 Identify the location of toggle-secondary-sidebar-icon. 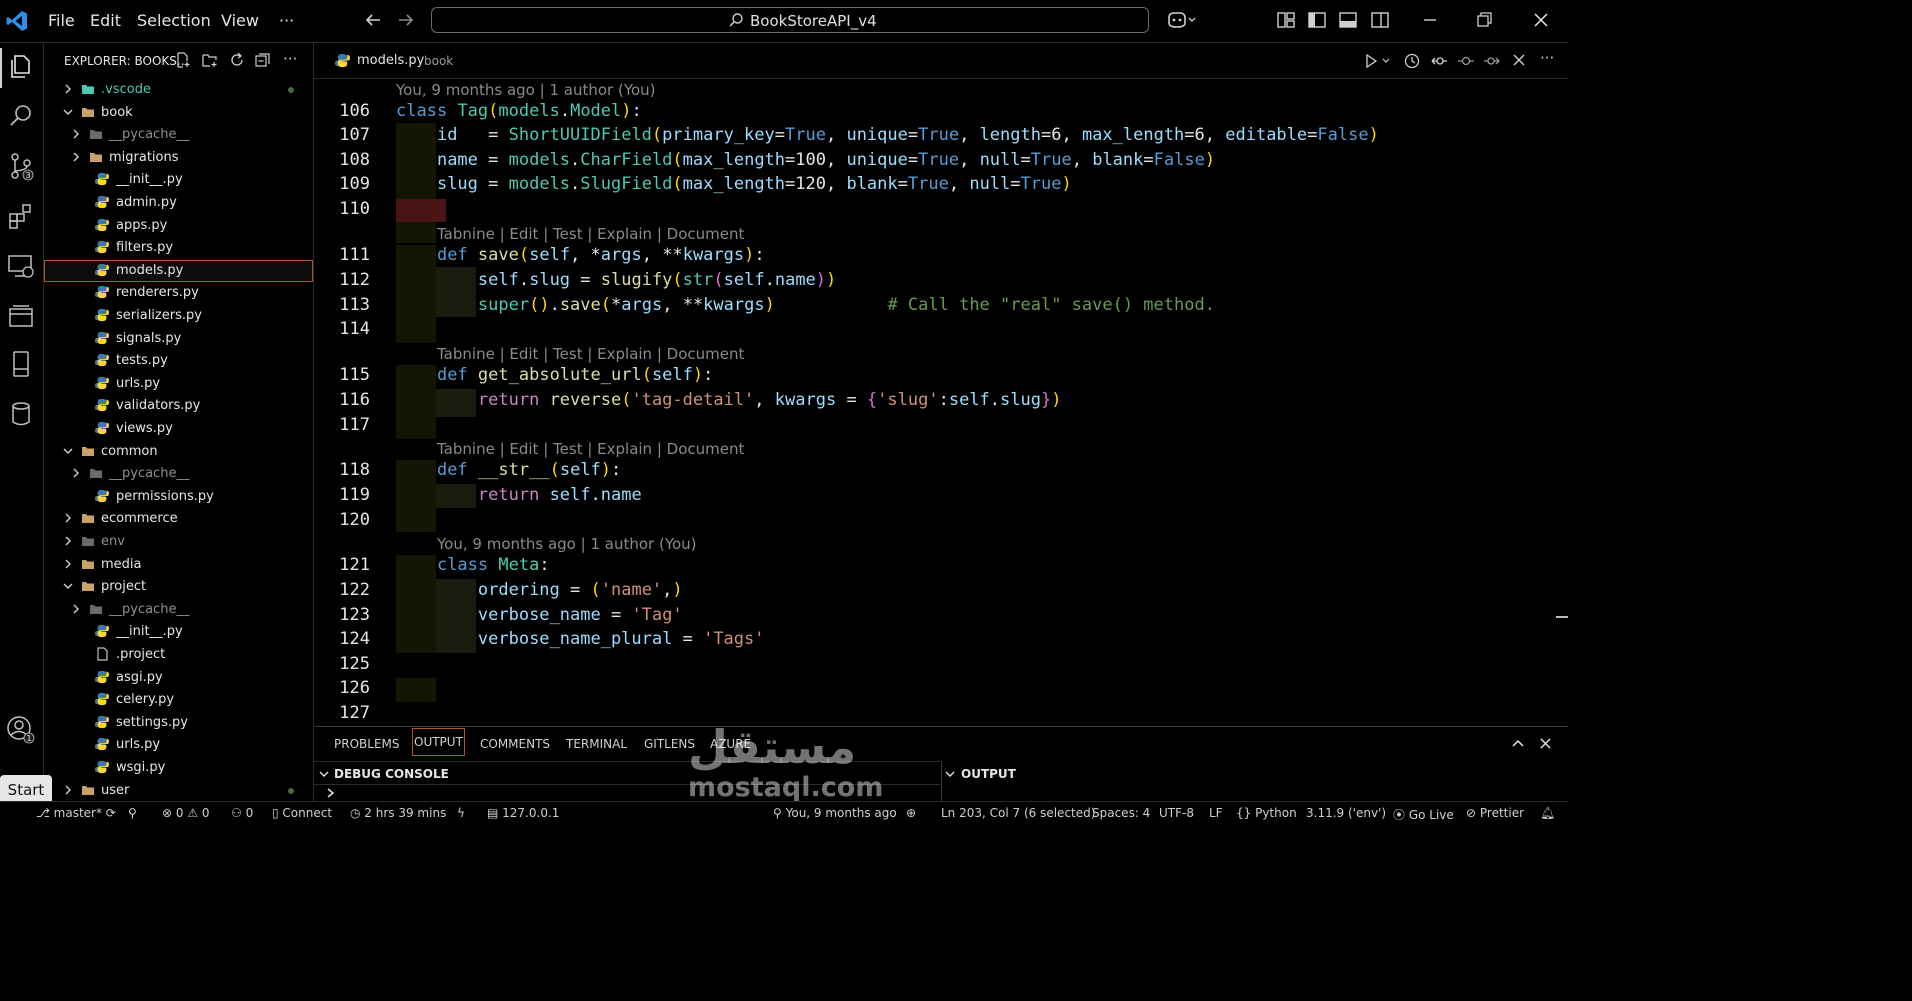
(1380, 20).